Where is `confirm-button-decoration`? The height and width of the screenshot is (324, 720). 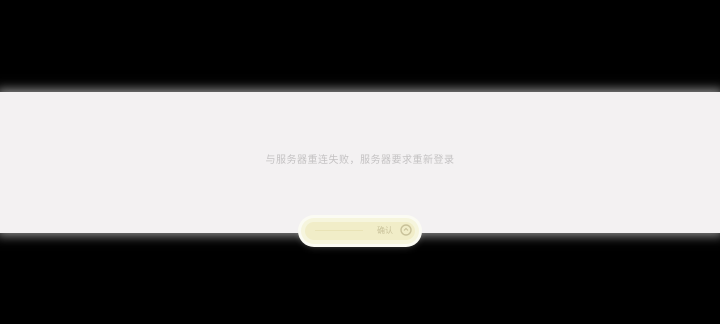 confirm-button-decoration is located at coordinates (339, 230).